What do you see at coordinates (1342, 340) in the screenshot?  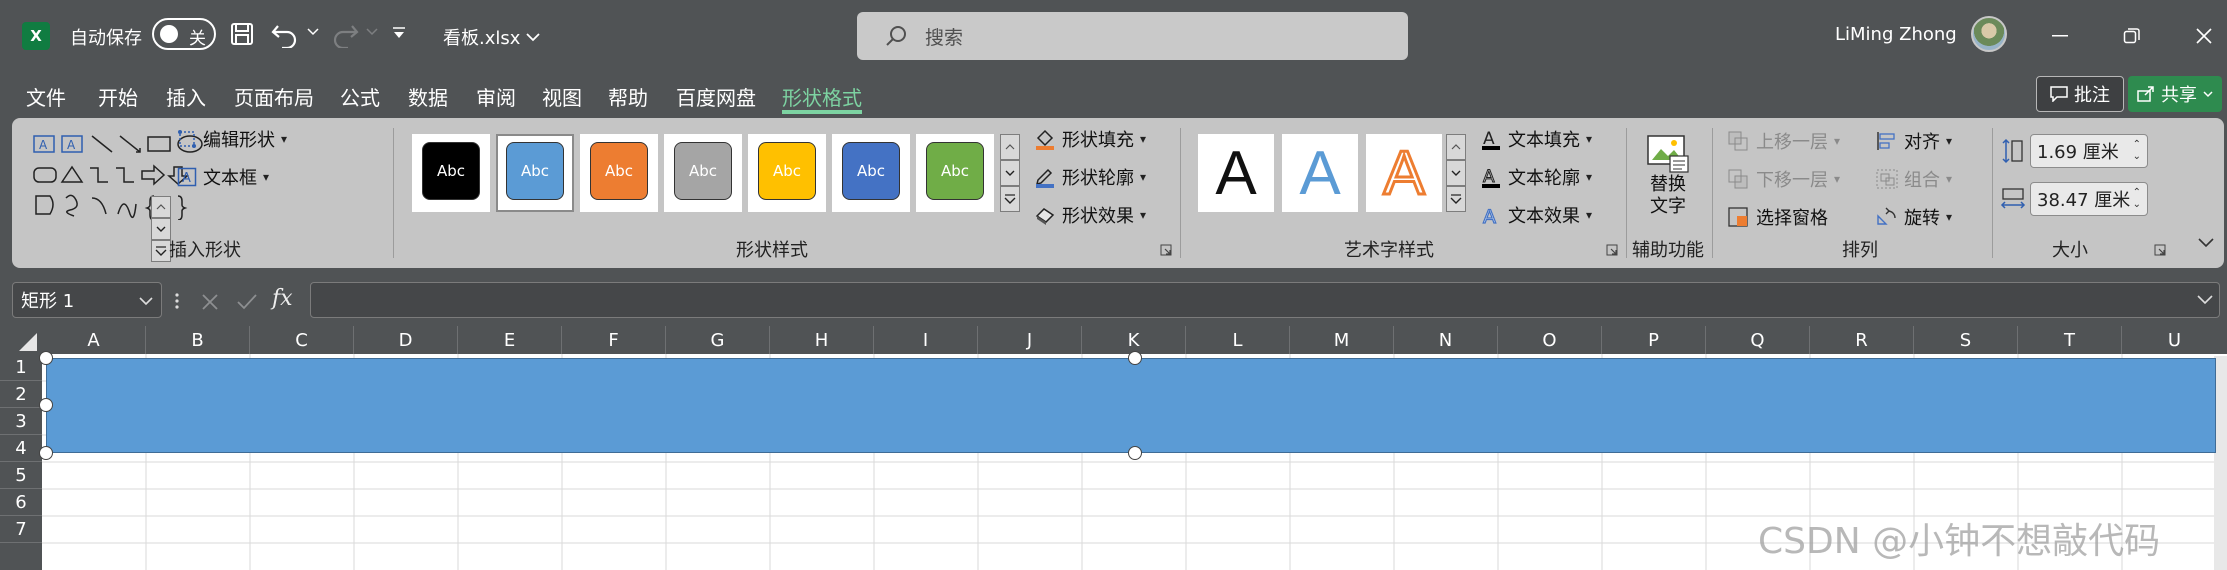 I see `column-header-m: M` at bounding box center [1342, 340].